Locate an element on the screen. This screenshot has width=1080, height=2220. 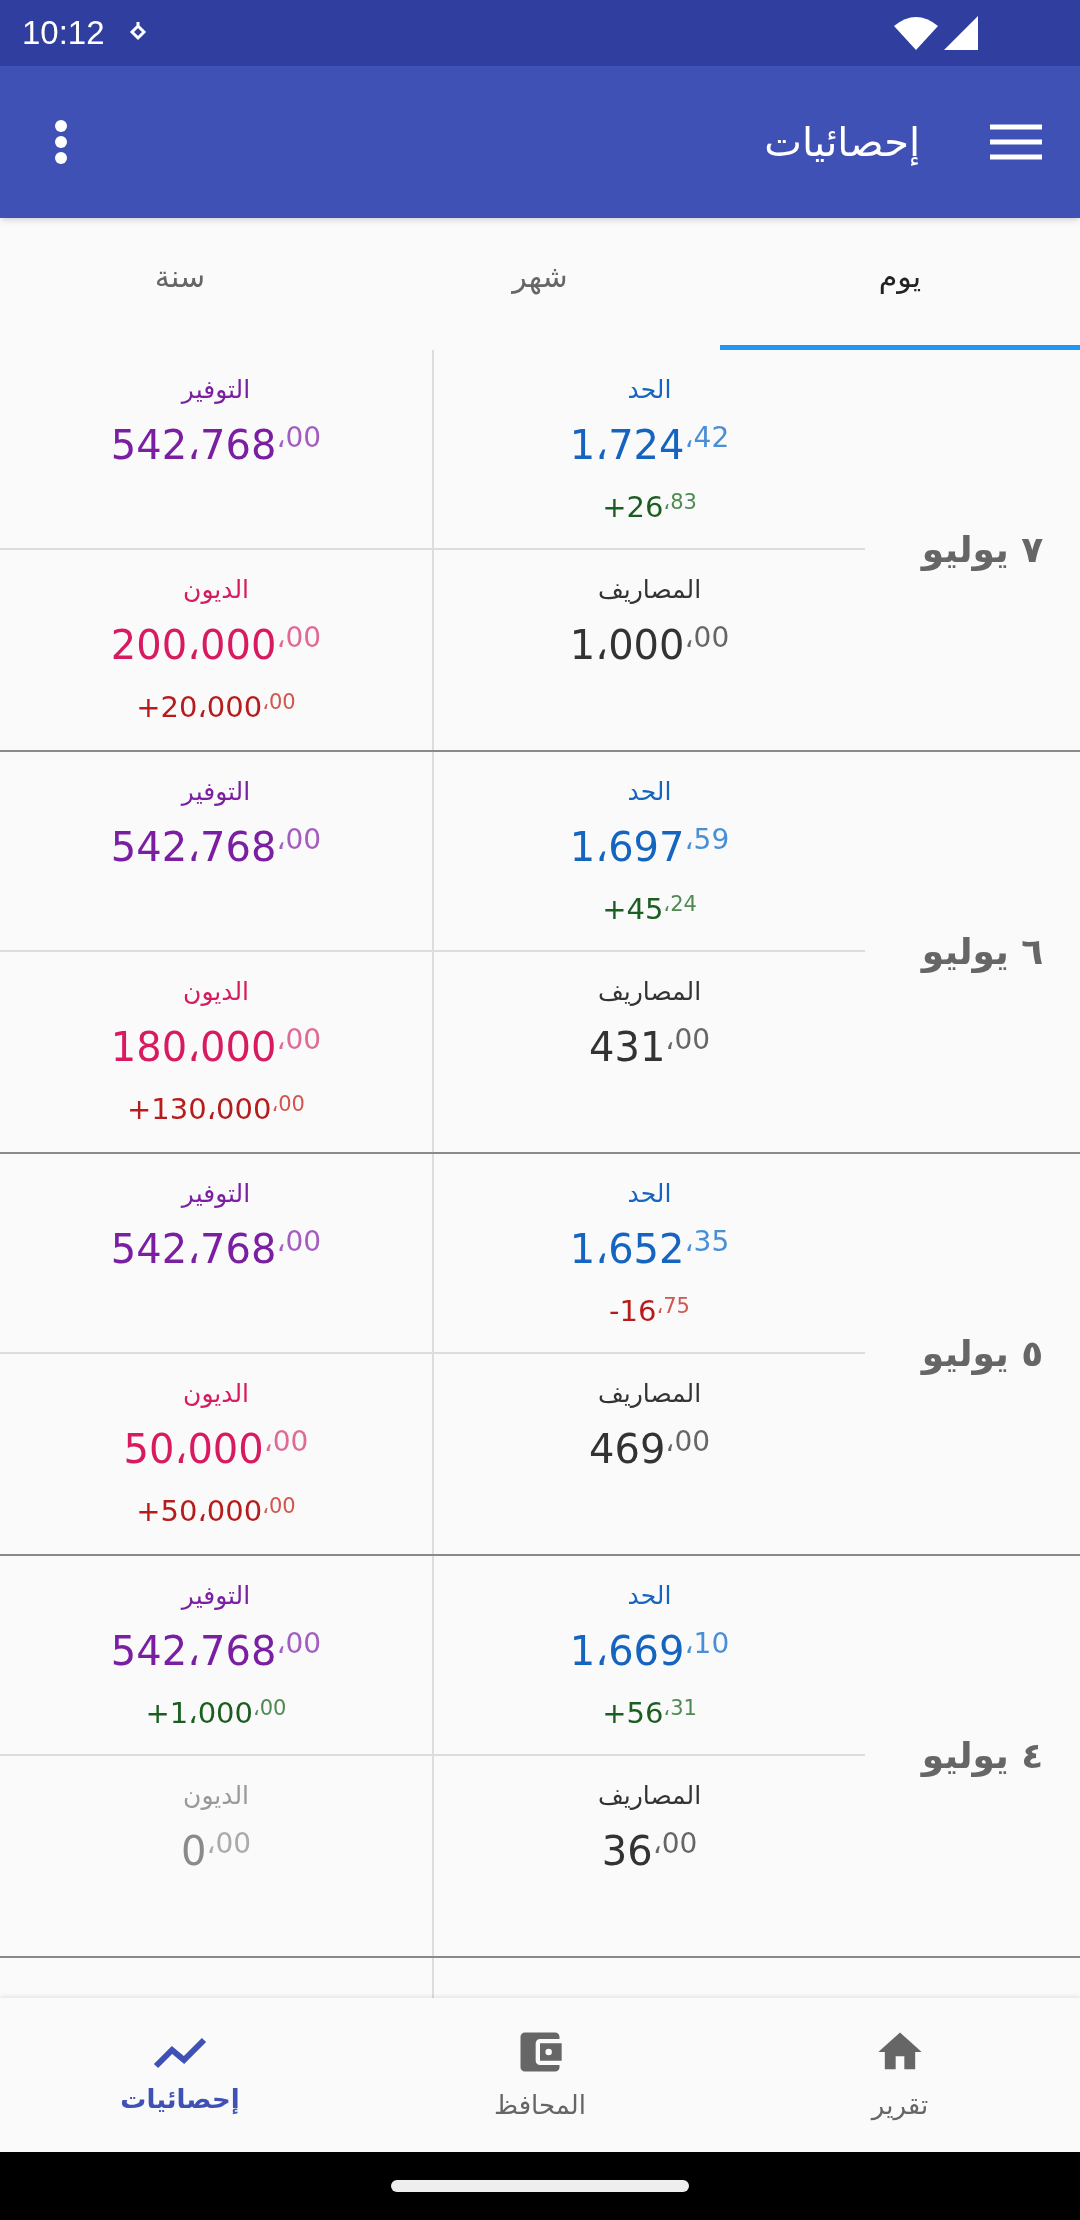
change-amount: +1،000$^{،00}$ is located at coordinates (216, 1713).